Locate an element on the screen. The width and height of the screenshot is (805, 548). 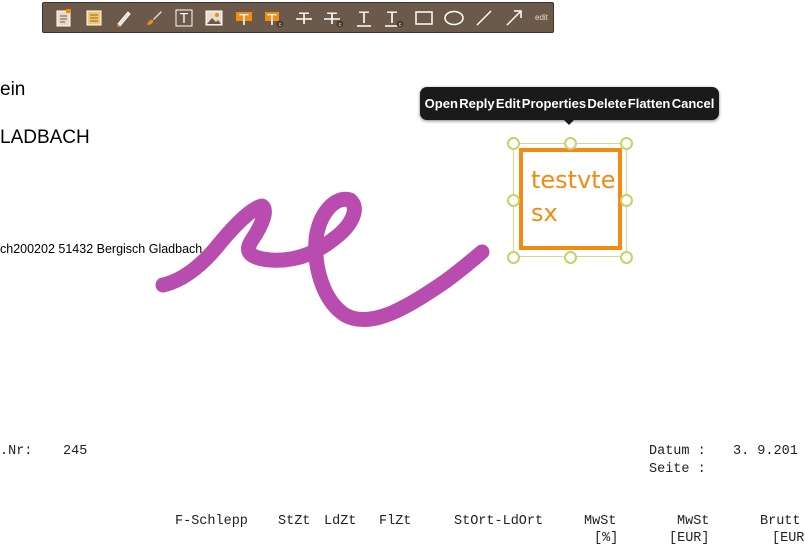
resize-handle-bottom-left is located at coordinates (513, 257).